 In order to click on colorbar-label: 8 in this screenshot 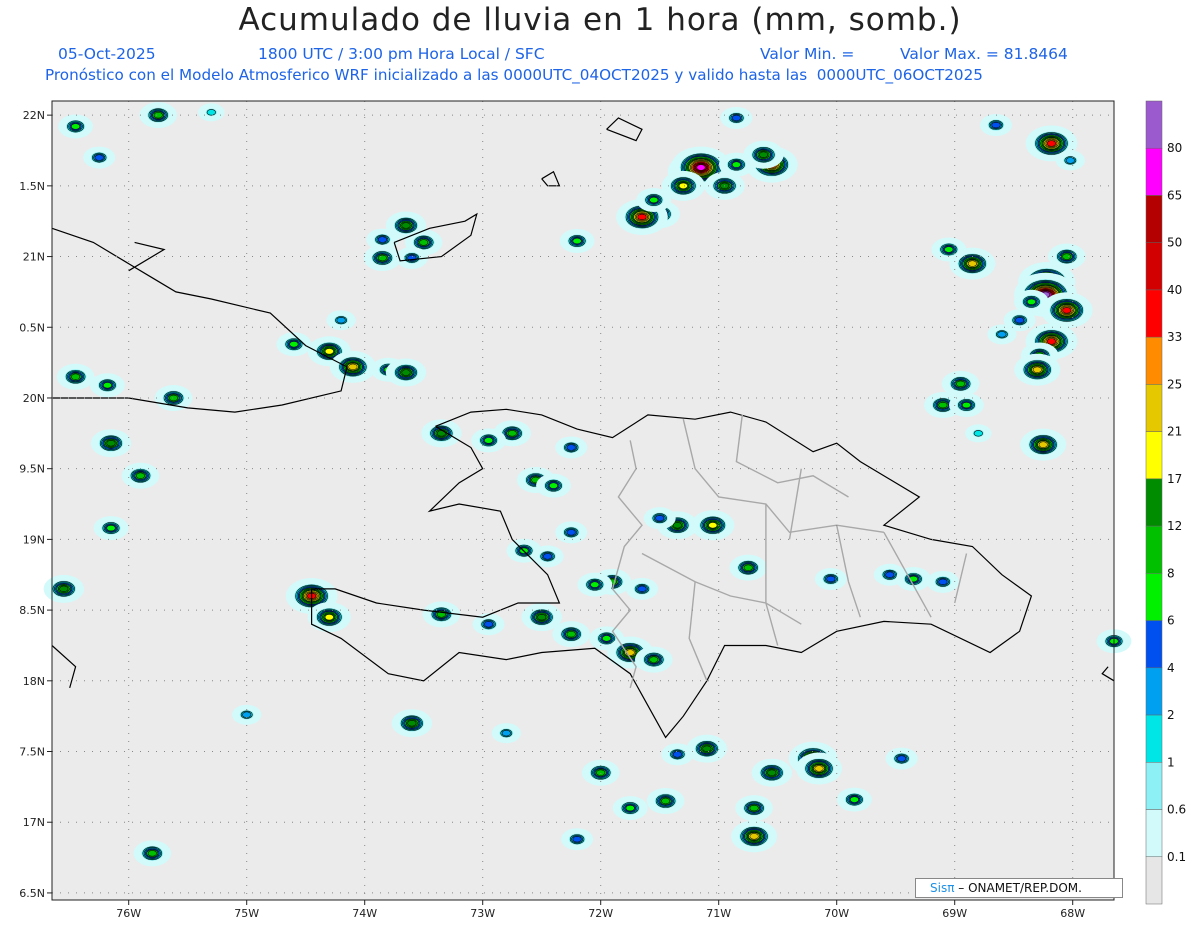, I will do `click(1171, 573)`.